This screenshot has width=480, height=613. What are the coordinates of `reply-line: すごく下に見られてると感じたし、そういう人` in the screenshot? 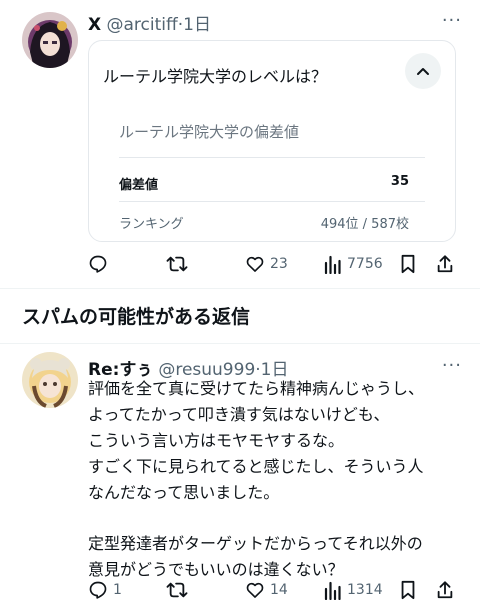 It's located at (256, 466).